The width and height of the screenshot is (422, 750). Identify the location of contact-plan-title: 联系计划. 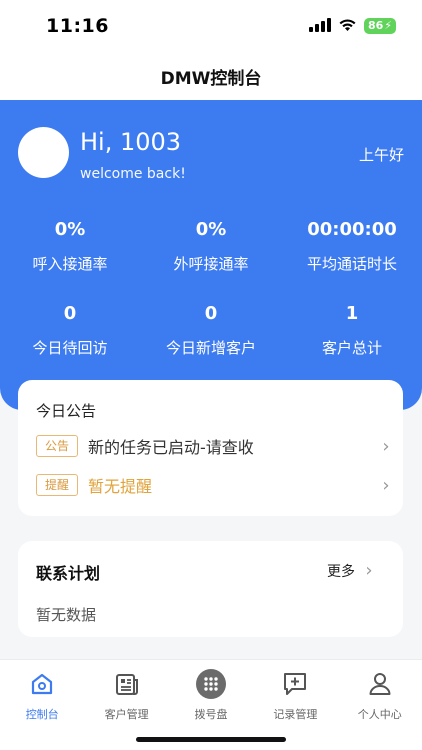
(68, 573).